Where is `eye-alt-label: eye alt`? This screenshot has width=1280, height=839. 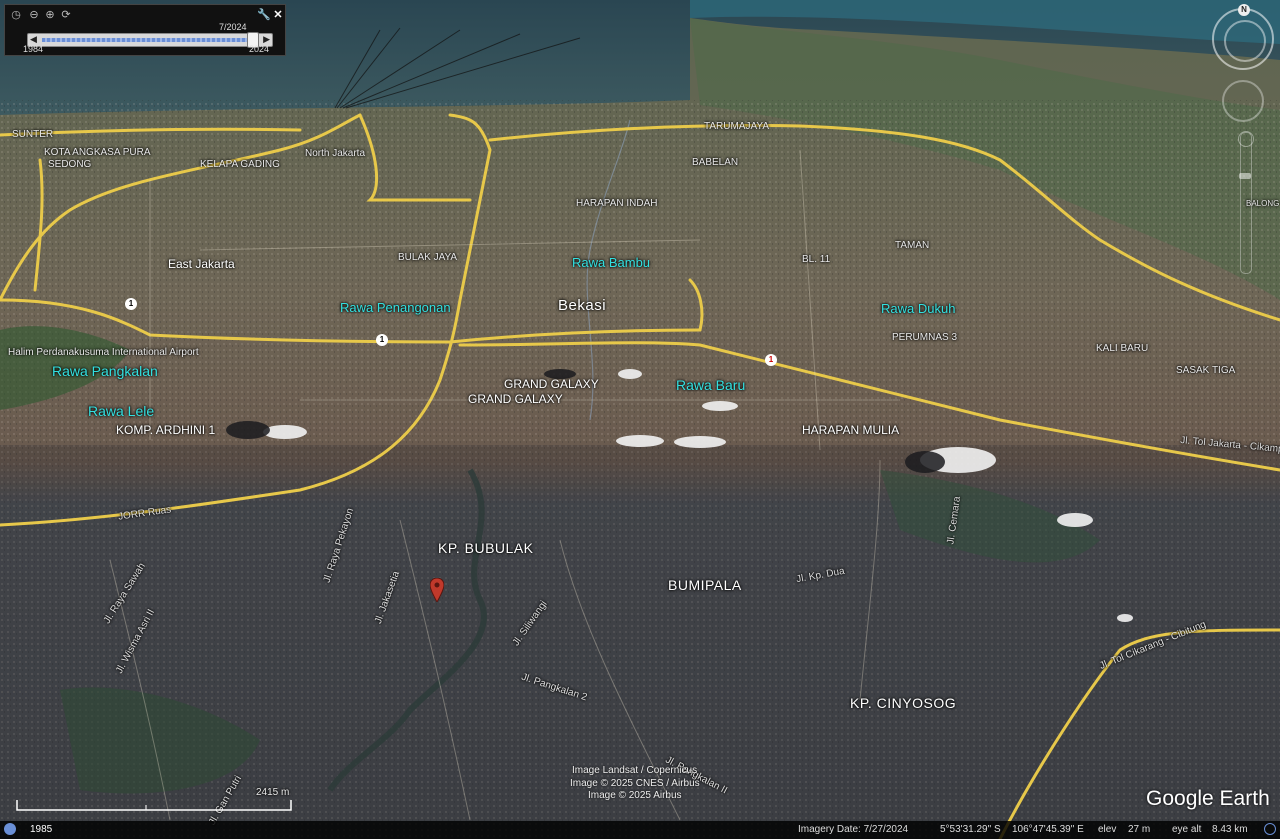
eye-alt-label: eye alt is located at coordinates (1187, 829).